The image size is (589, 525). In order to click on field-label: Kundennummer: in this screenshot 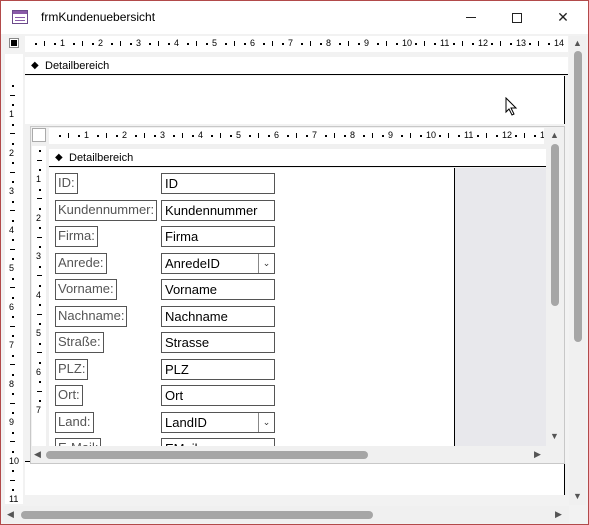, I will do `click(106, 210)`.